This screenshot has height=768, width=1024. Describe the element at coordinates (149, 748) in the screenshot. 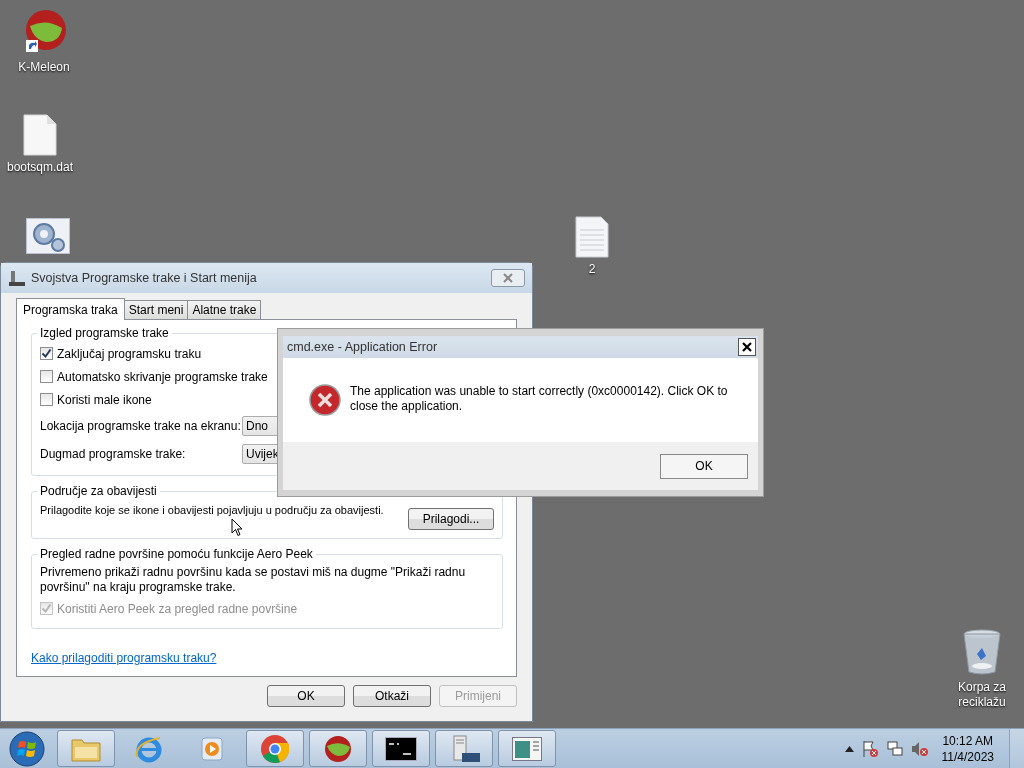

I see `browser-e-icon` at that location.